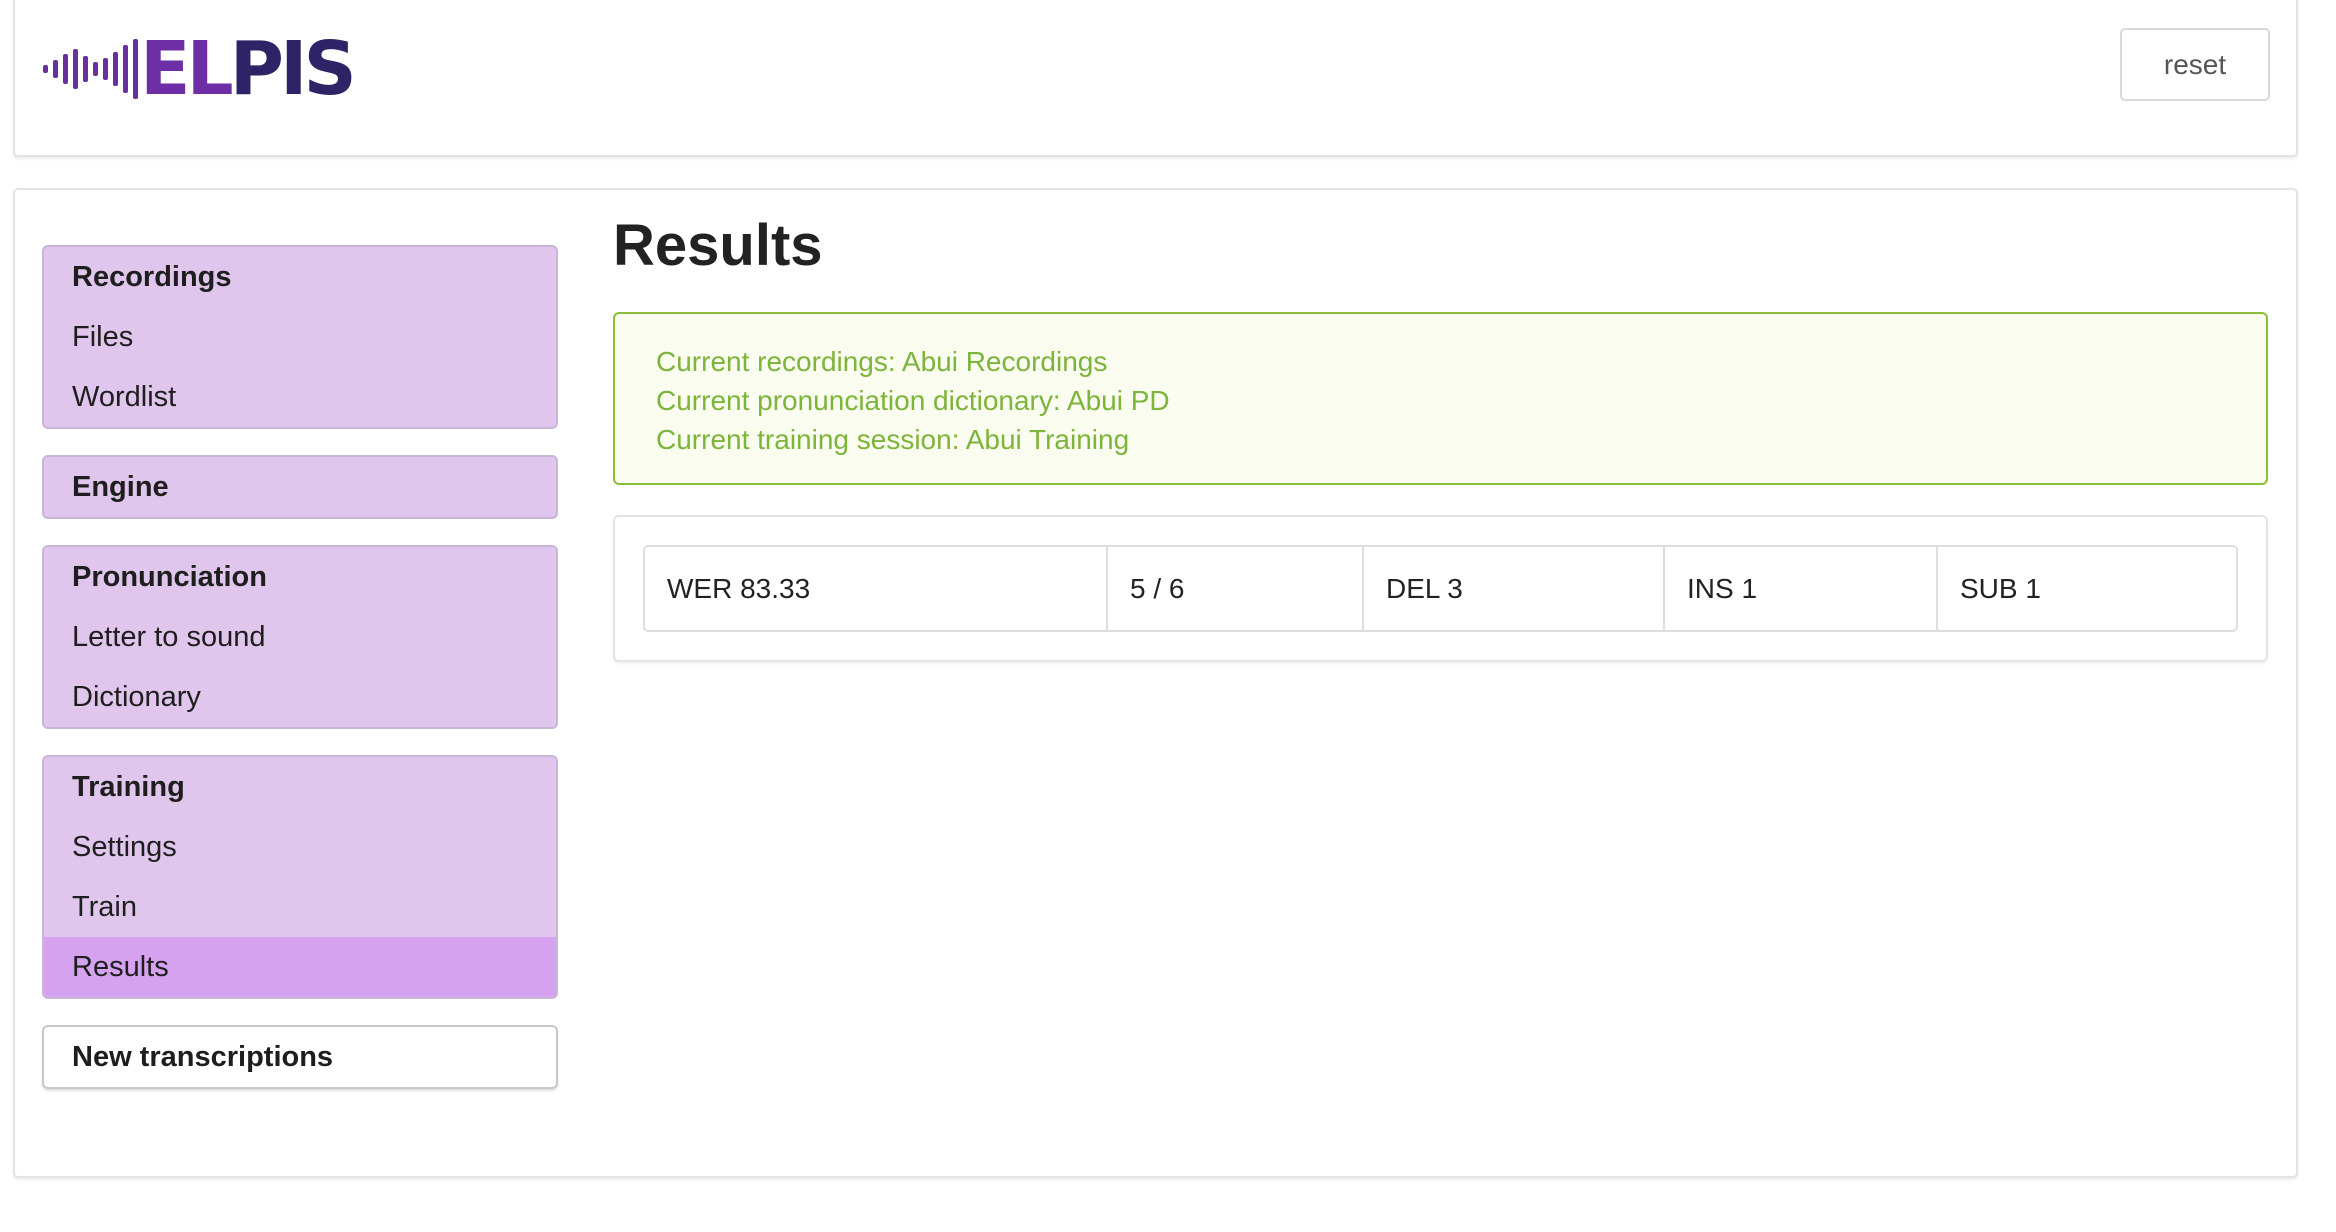 Image resolution: width=2336 pixels, height=1232 pixels. I want to click on sidebar-item-files: Files, so click(300, 337).